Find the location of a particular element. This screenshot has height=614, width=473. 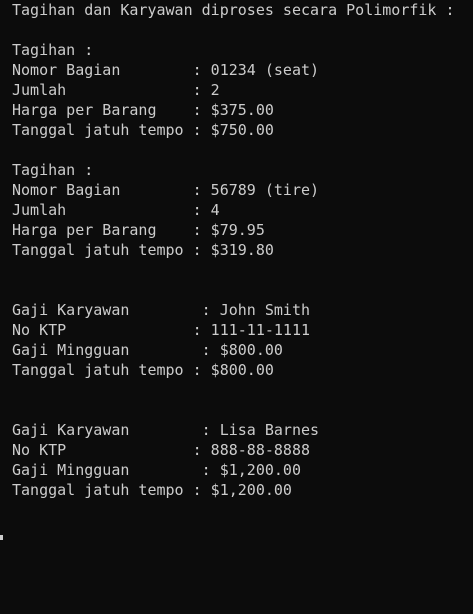

invoice-1-due-line: Tanggal jatuh tempo : $750.00 is located at coordinates (143, 130).